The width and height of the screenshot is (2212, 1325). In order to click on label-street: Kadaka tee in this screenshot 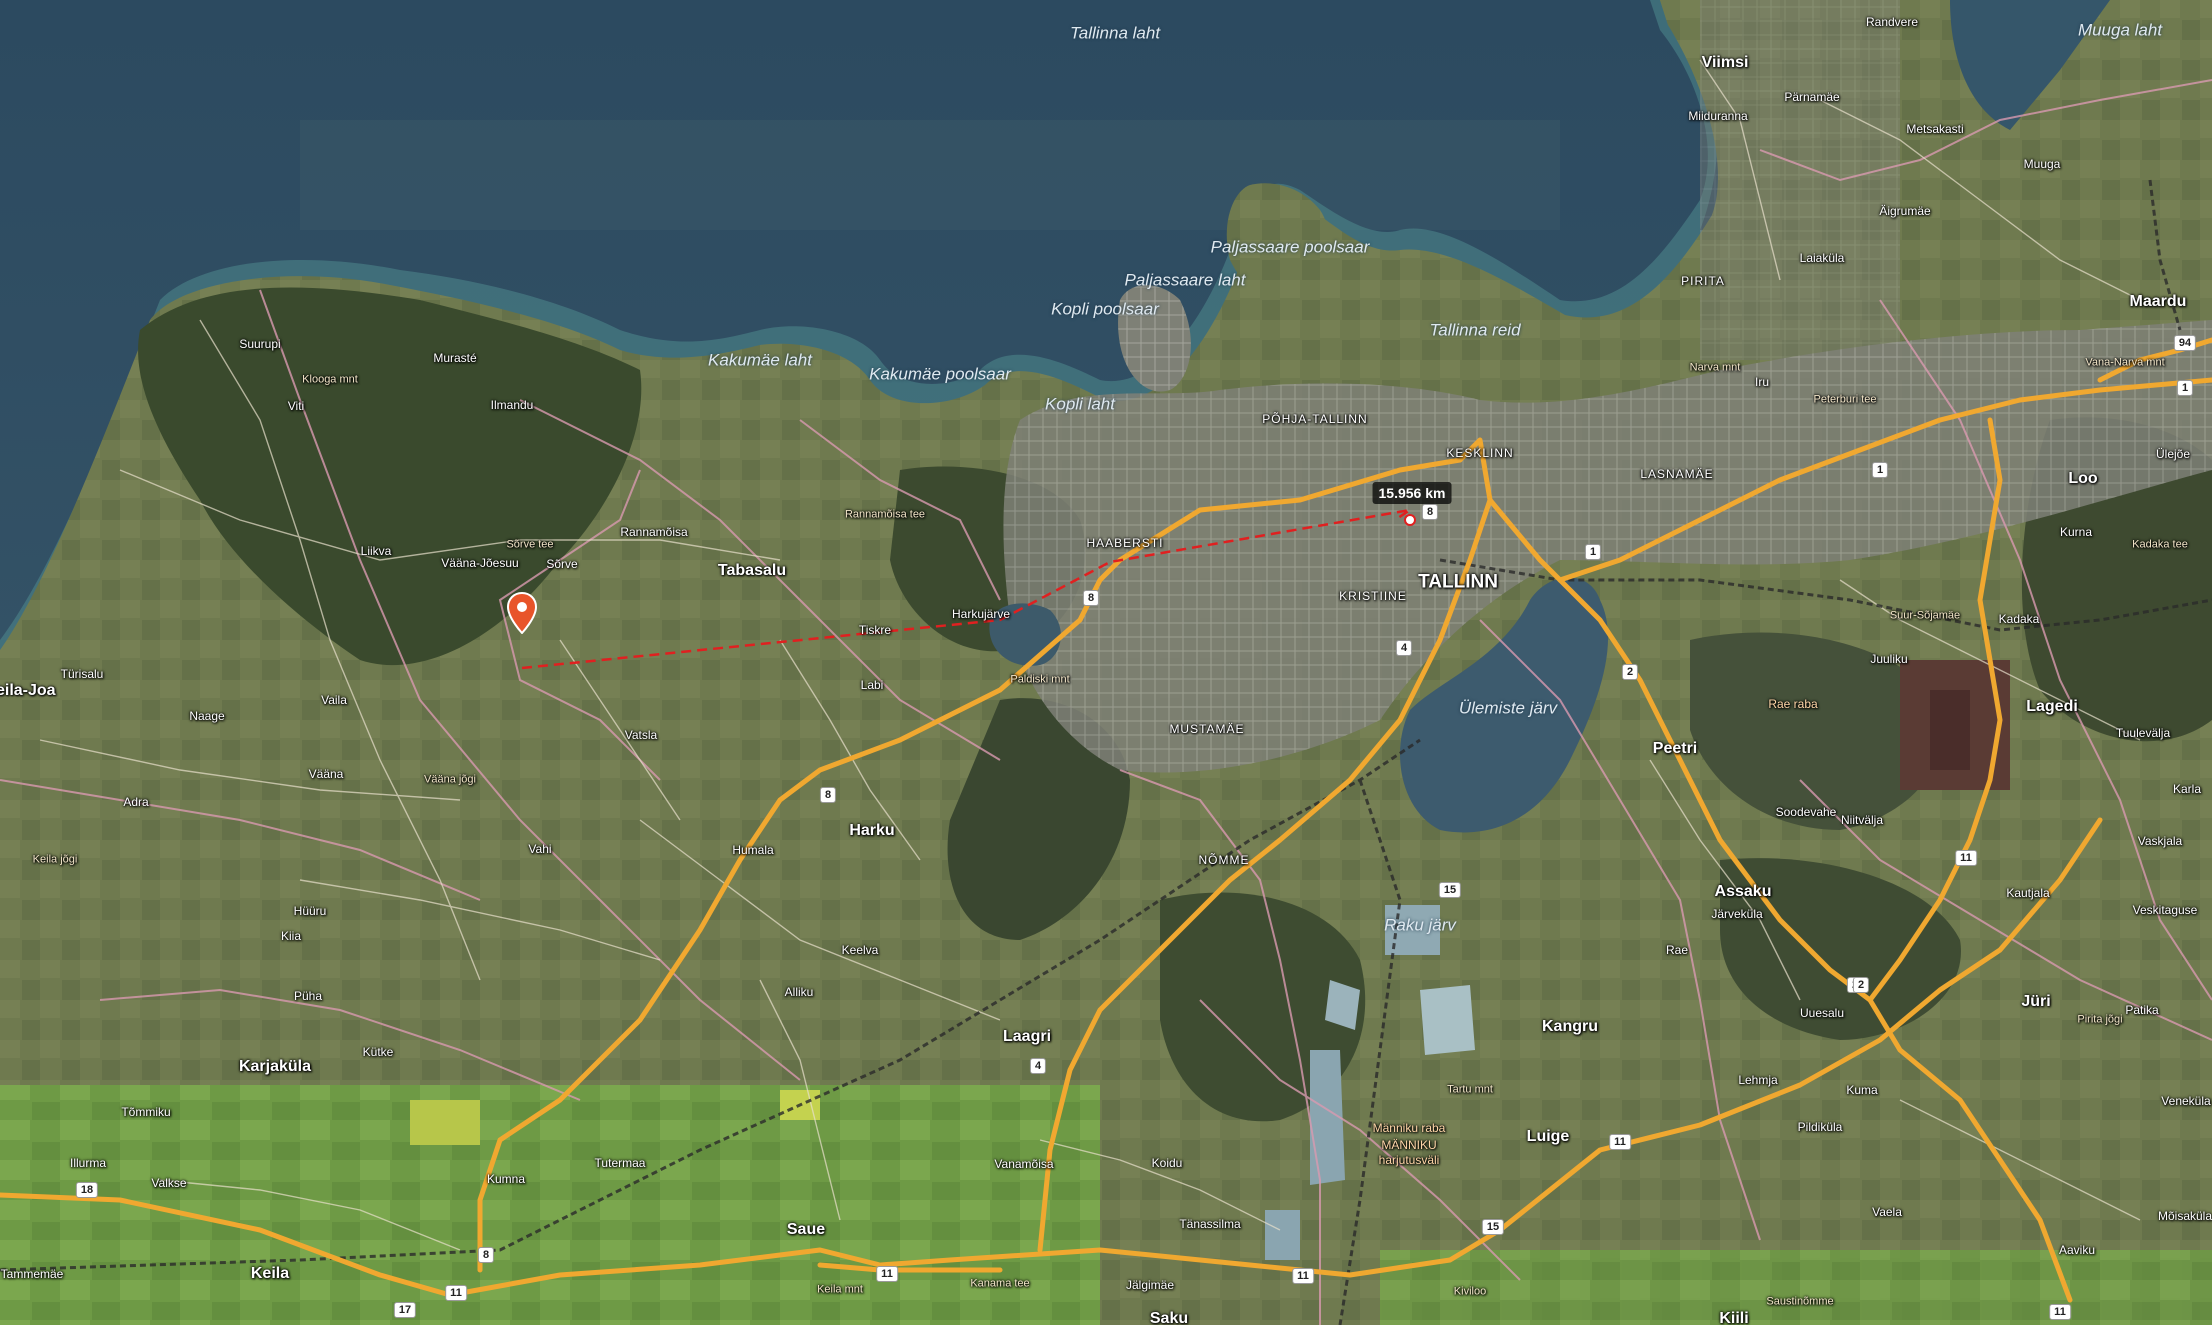, I will do `click(2160, 544)`.